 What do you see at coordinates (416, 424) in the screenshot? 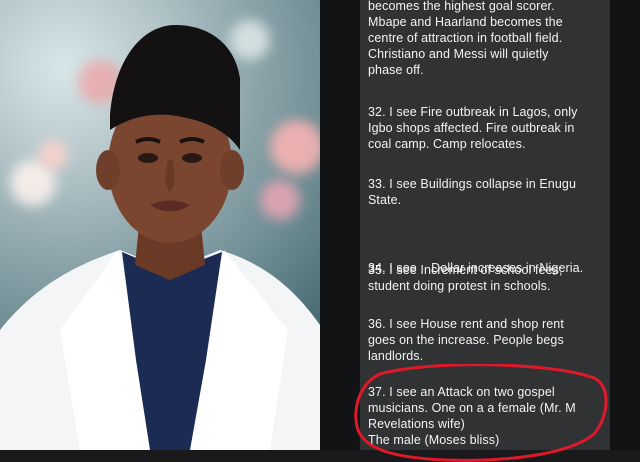
I see `text-line: Revelations wife)` at bounding box center [416, 424].